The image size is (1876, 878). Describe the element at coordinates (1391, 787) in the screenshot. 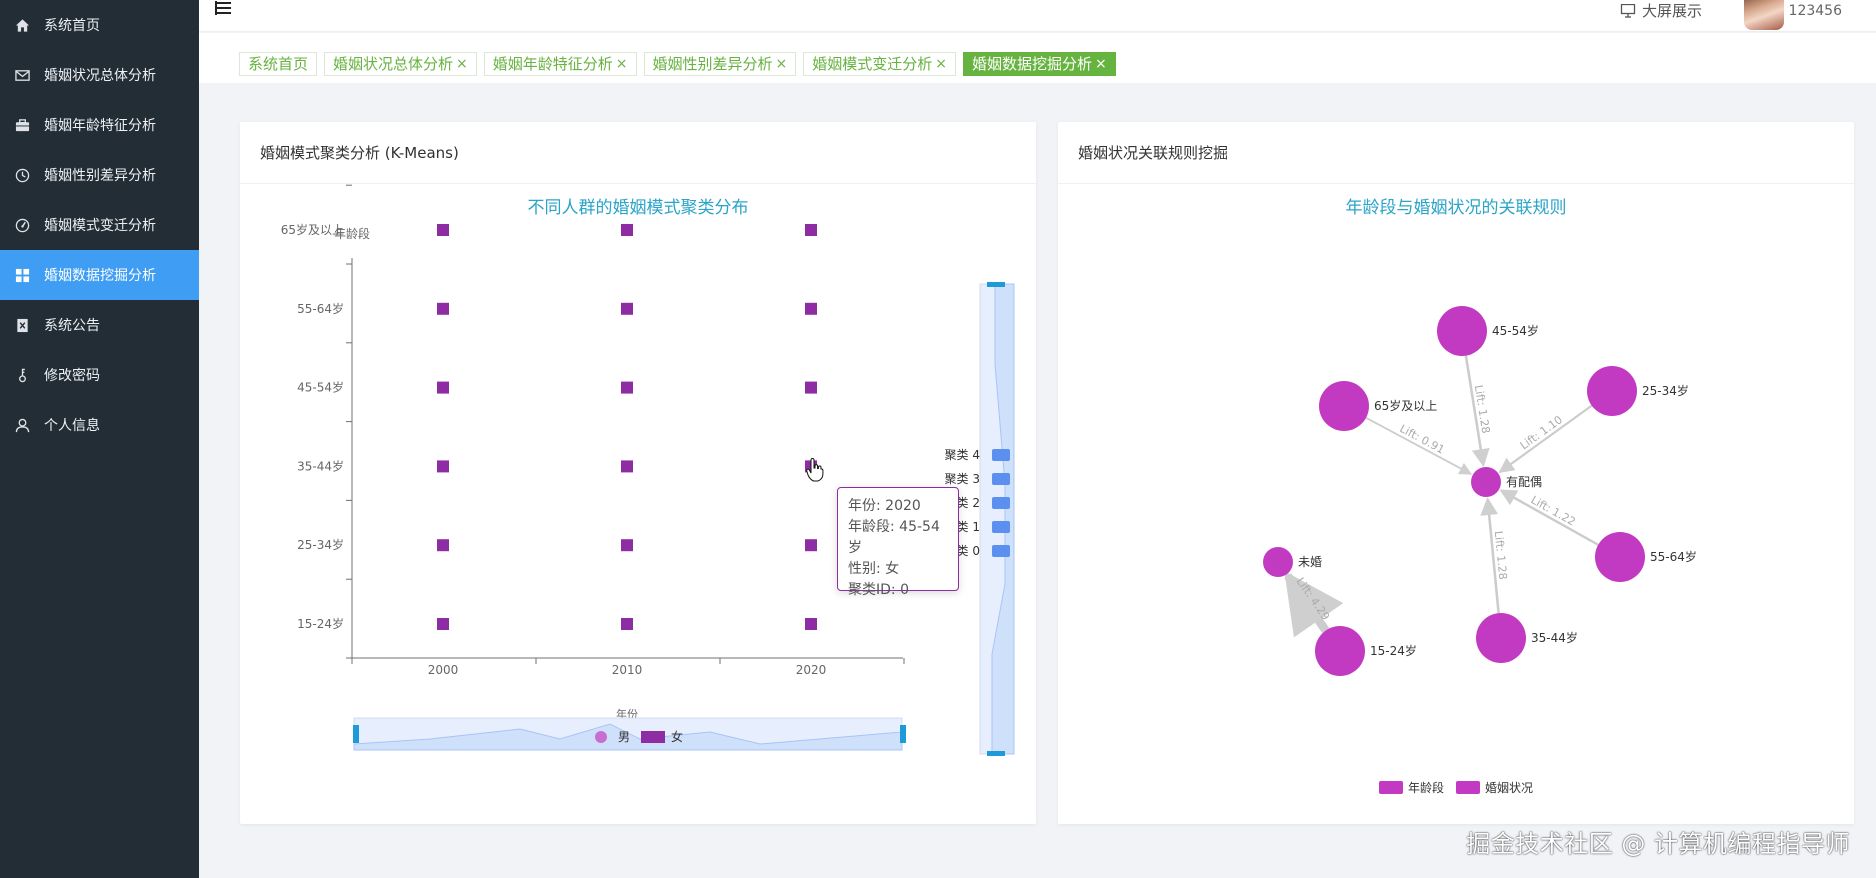

I see `legend-age-symbol` at that location.